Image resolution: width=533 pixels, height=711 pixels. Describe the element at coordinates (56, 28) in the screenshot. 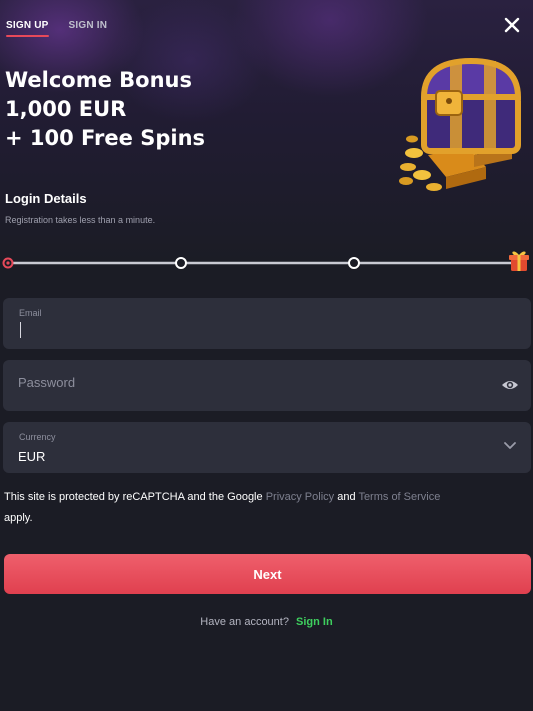

I see `auth-tabs: SIGN UP SIGN IN` at that location.